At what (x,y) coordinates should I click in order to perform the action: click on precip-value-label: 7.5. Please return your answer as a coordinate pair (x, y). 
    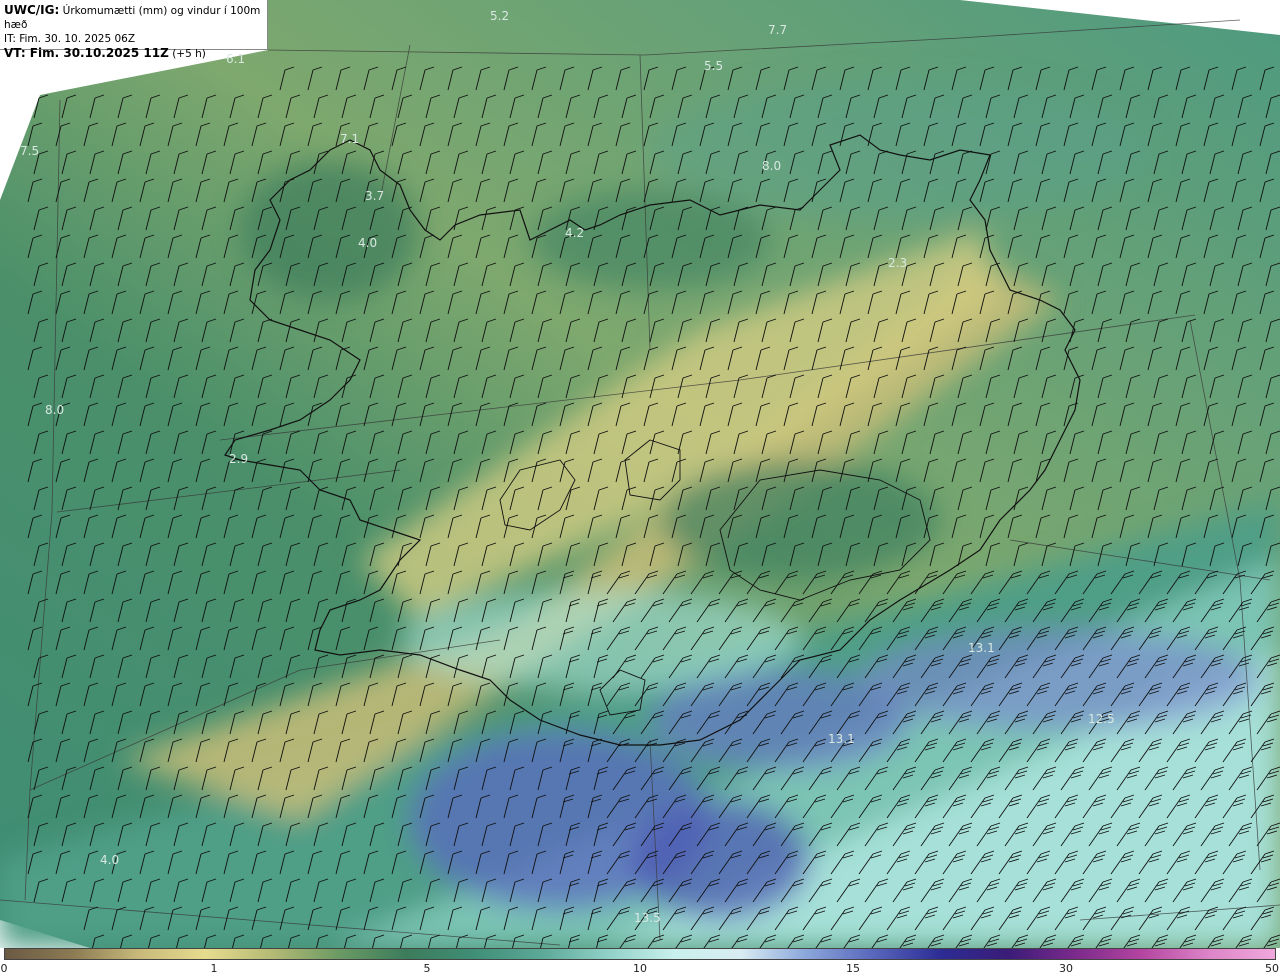
    Looking at the image, I should click on (29, 151).